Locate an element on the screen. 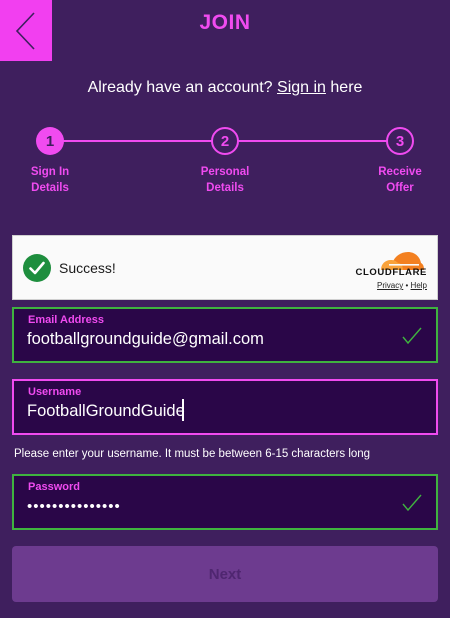 This screenshot has width=450, height=618. email-field: Email Address is located at coordinates (225, 335).